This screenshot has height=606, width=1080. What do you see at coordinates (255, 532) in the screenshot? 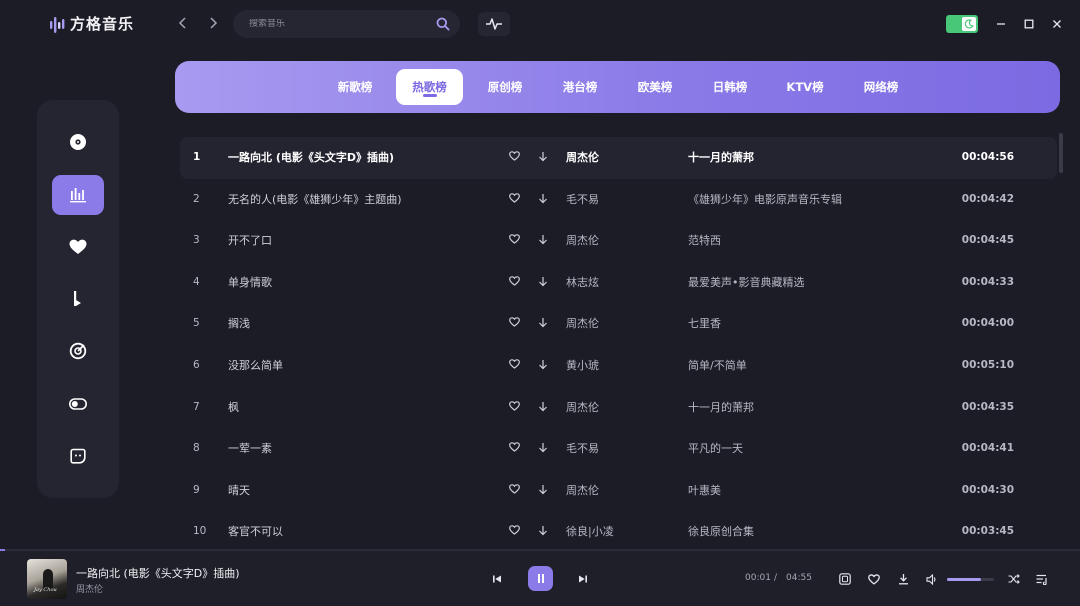
I see `song-title: 客官不可以` at bounding box center [255, 532].